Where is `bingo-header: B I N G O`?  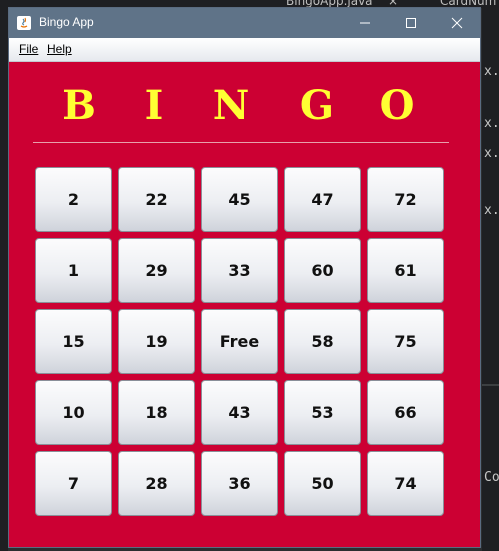 bingo-header: B I N G O is located at coordinates (244, 102).